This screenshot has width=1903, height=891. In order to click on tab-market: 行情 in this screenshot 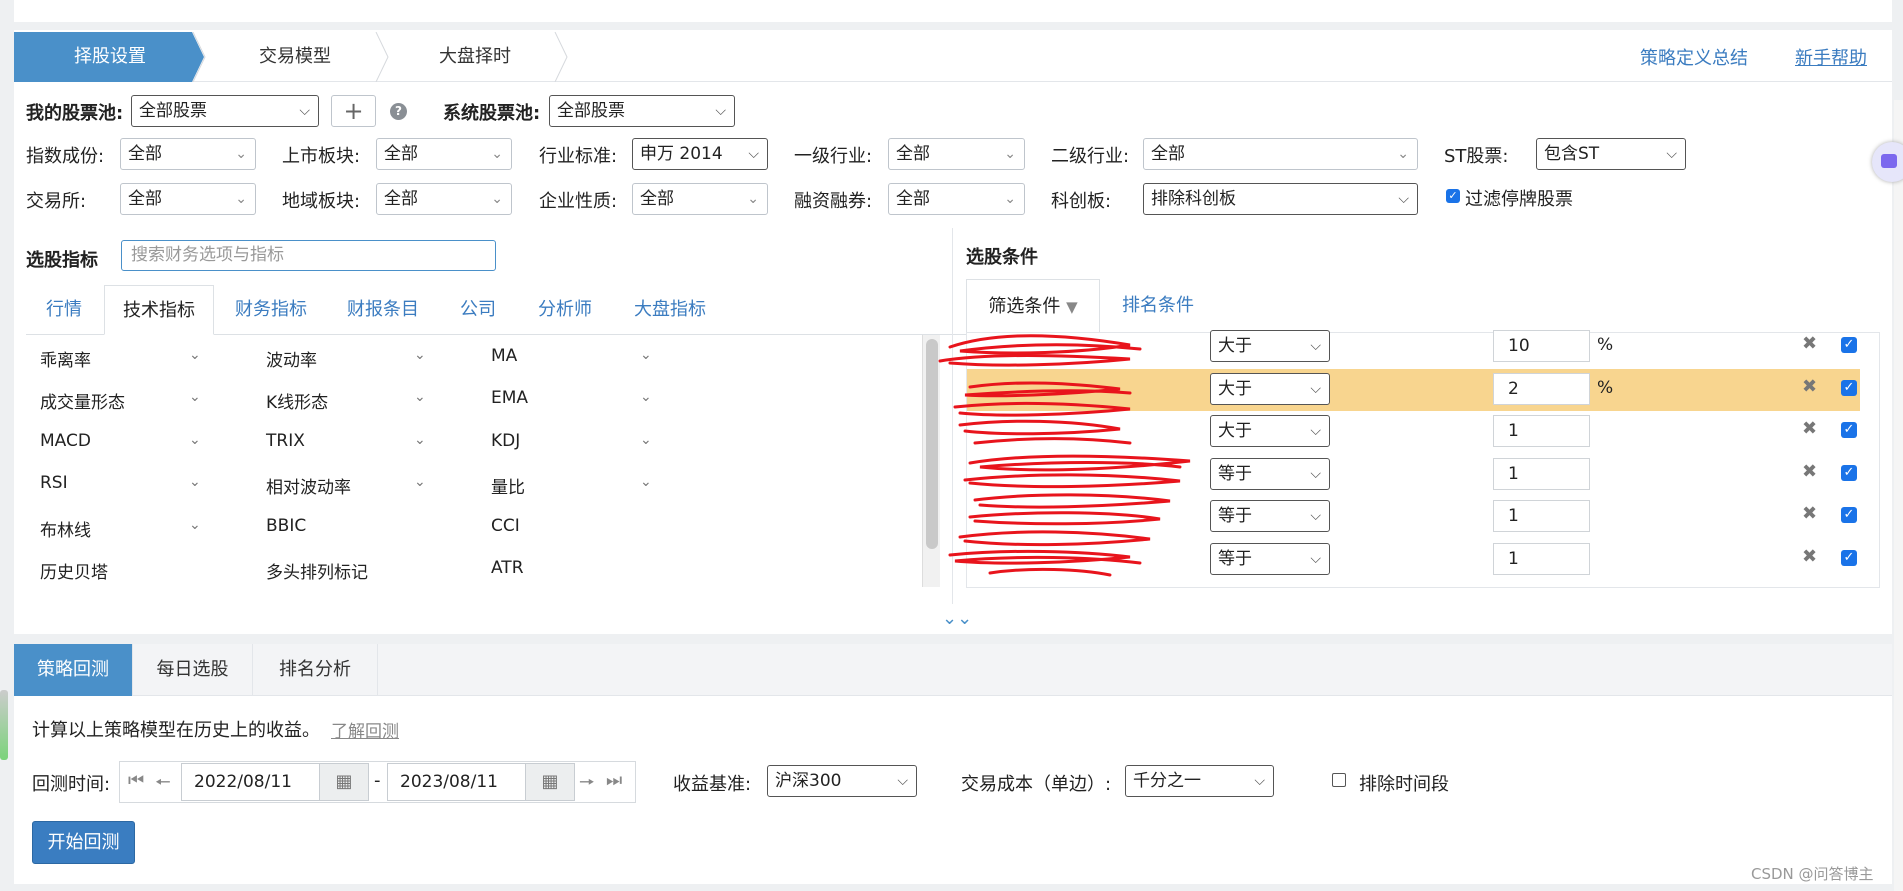, I will do `click(64, 310)`.